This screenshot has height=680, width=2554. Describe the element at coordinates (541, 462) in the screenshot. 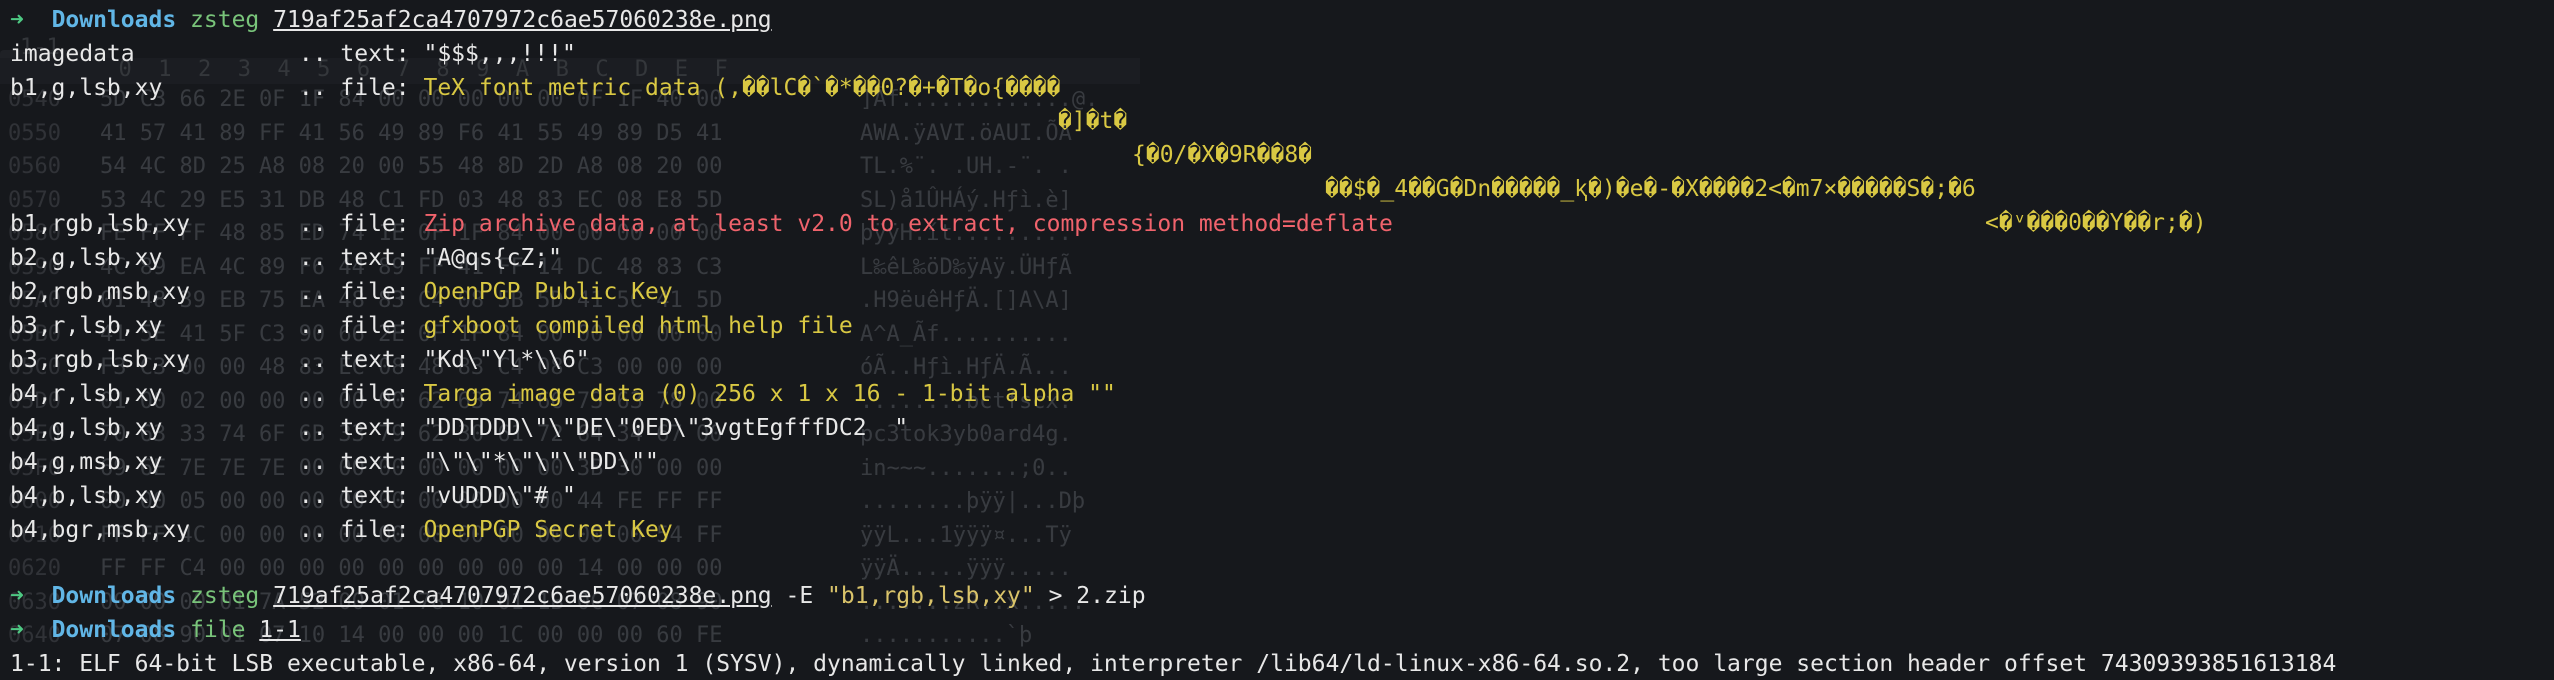

I see `result-value: "\"\"*\"\"\"DD\""` at that location.